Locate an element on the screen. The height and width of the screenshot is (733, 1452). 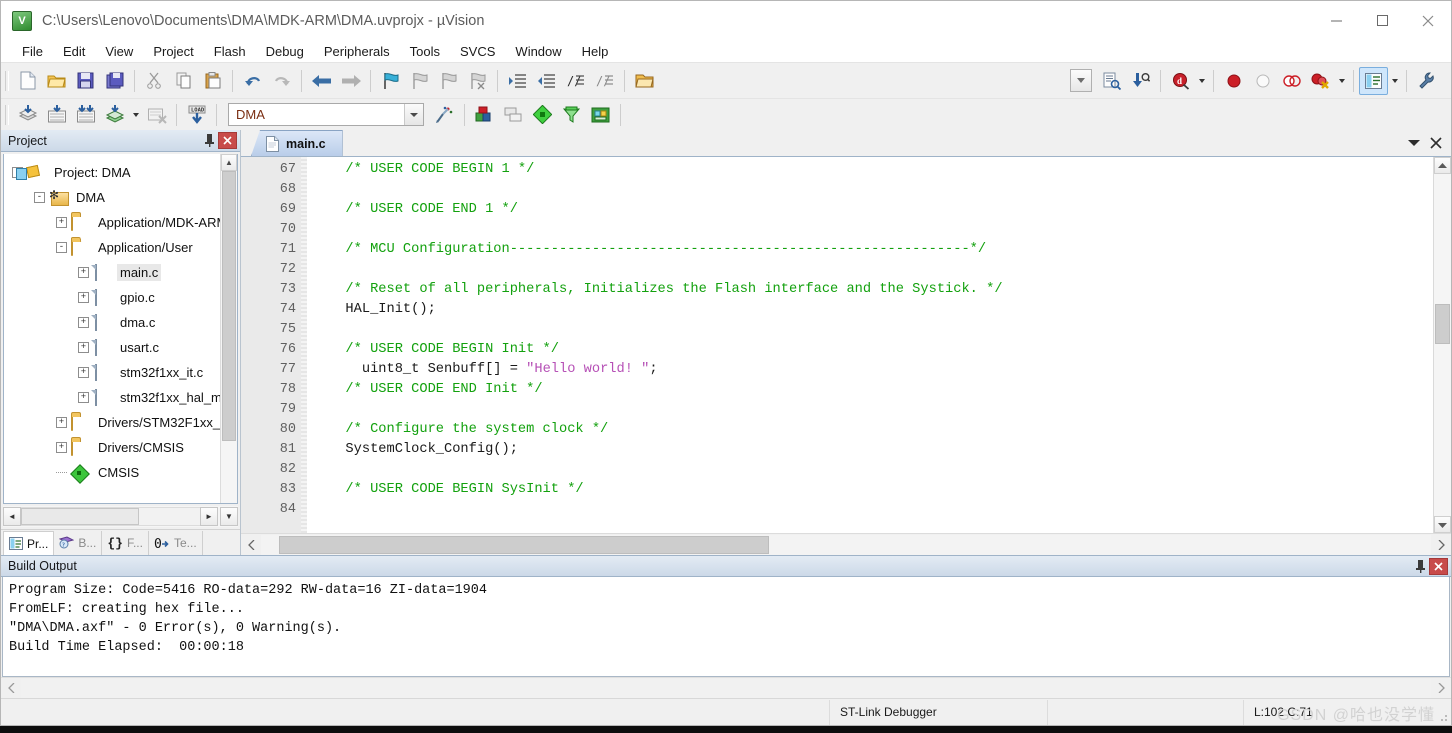
target-select: DMA is located at coordinates (326, 114).